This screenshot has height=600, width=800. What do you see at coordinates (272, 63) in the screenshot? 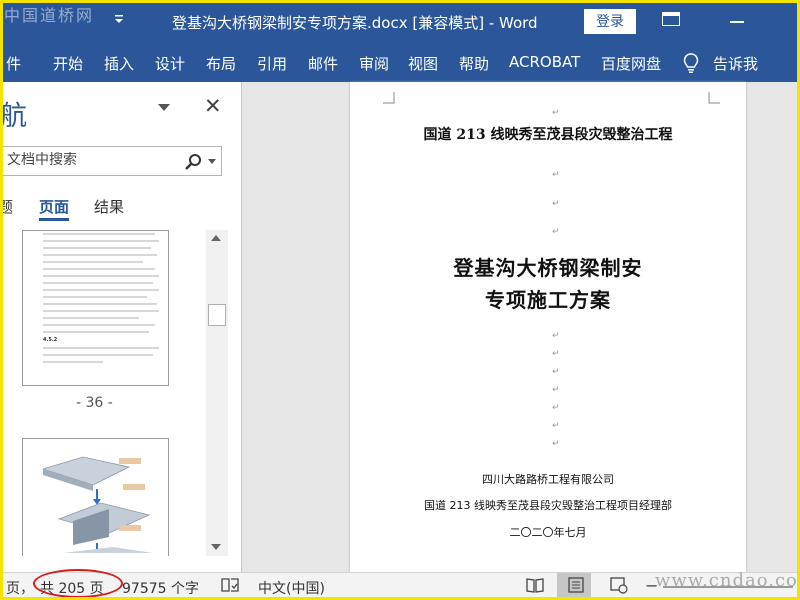
I see `tab-references: 引用` at bounding box center [272, 63].